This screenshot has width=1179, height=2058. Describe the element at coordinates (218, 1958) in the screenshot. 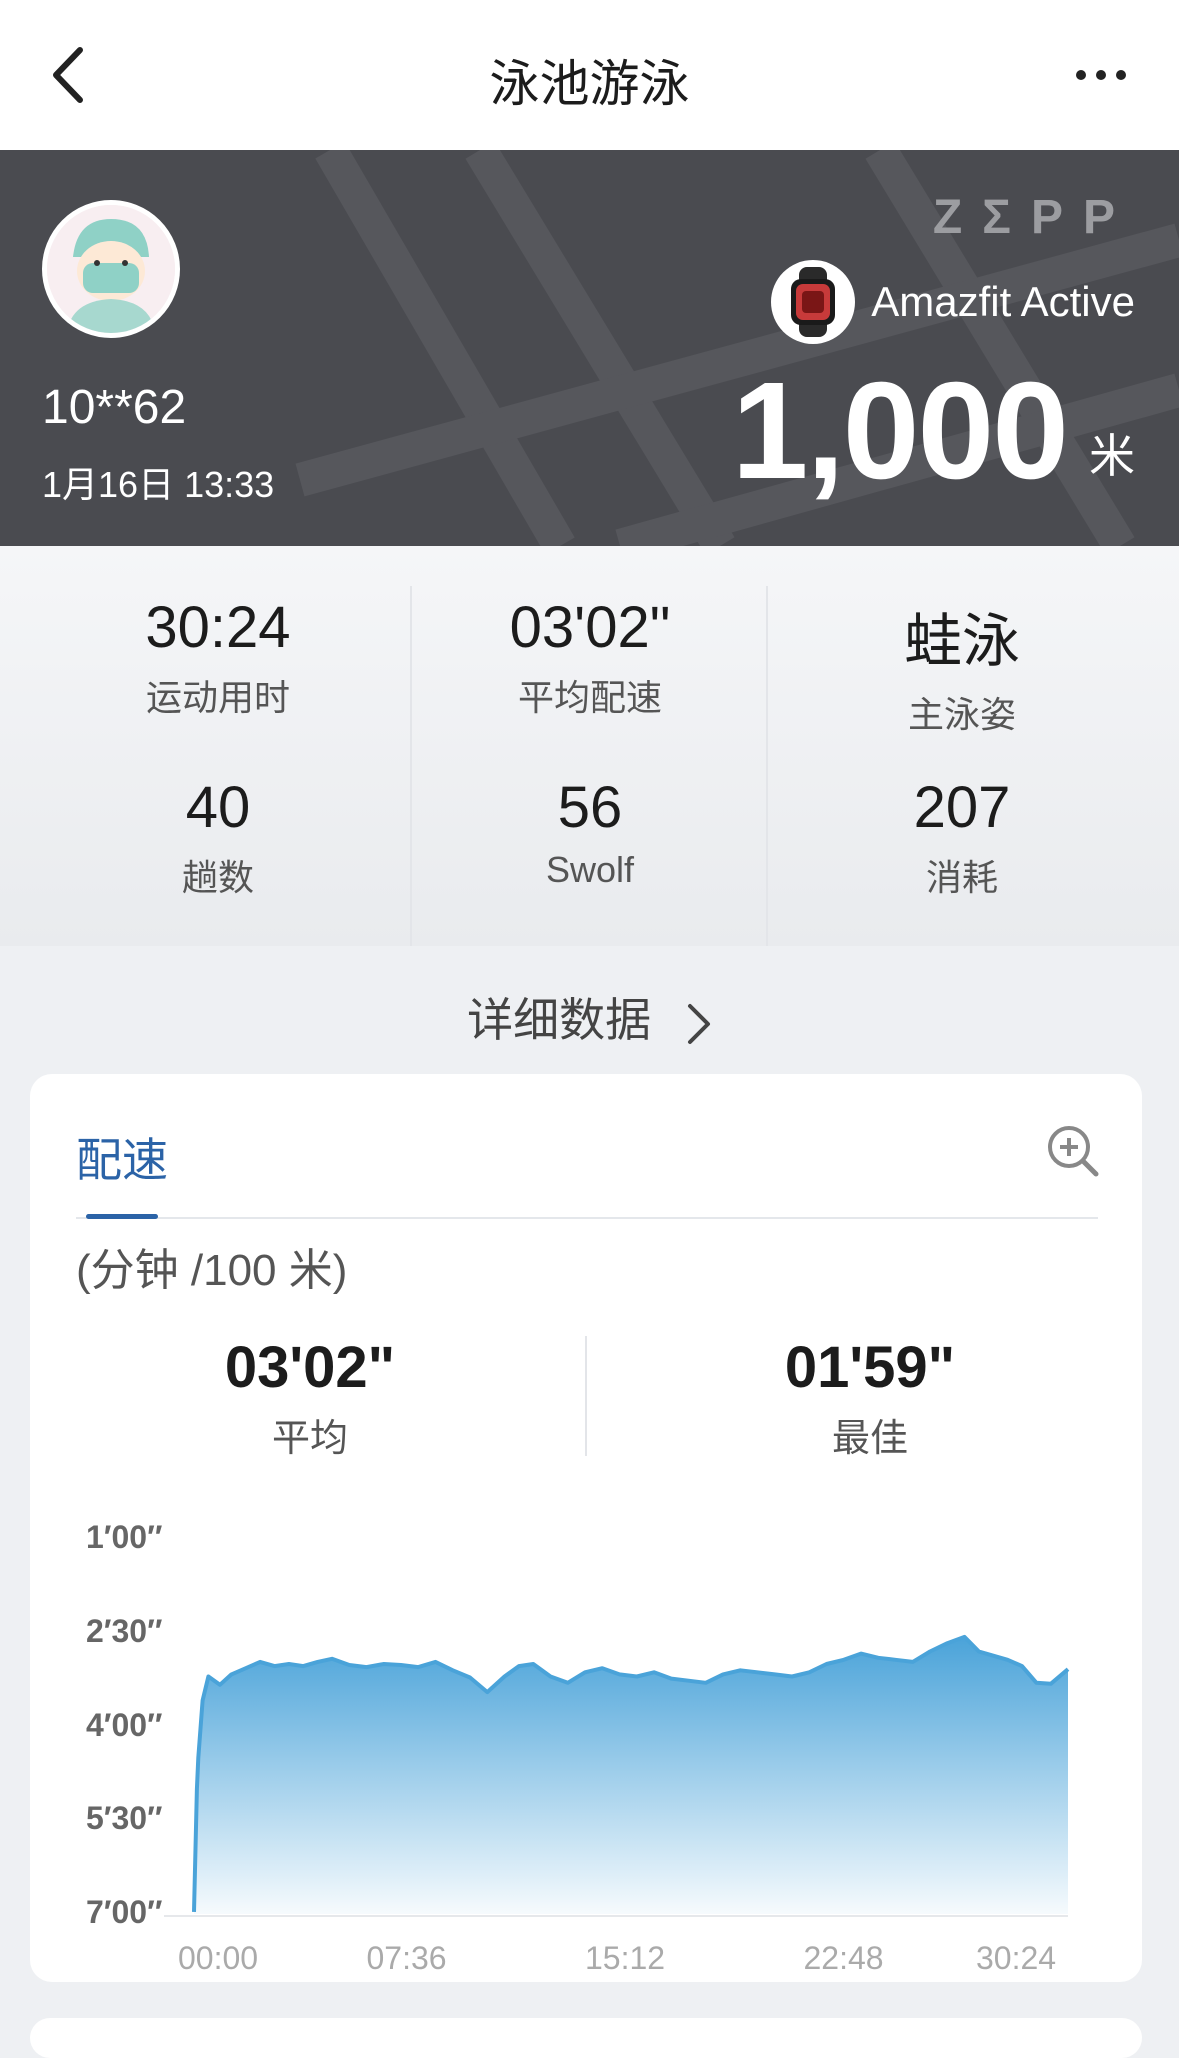

I see `x-tick-label: 00:00` at that location.